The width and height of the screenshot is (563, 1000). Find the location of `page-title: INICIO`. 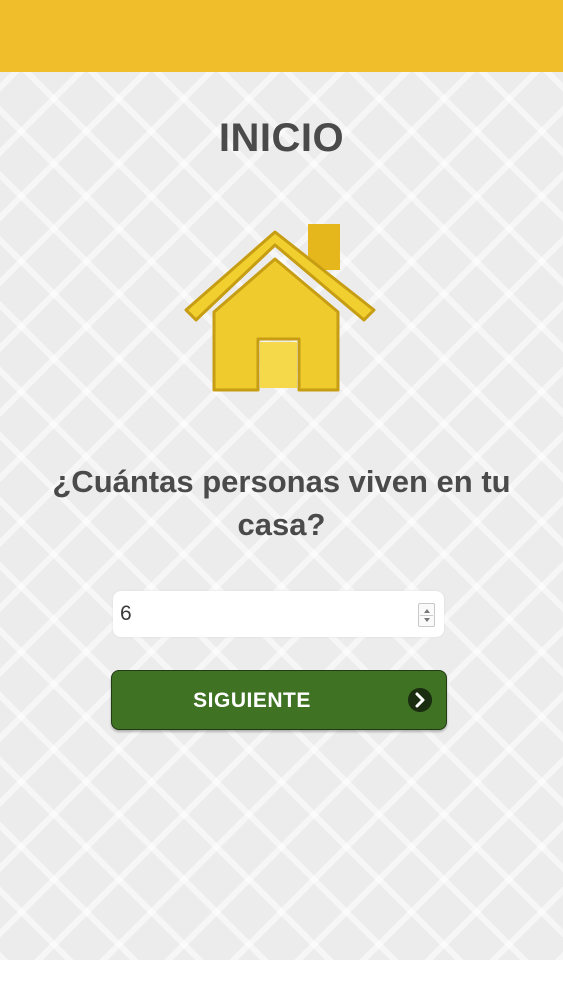

page-title: INICIO is located at coordinates (281, 138).